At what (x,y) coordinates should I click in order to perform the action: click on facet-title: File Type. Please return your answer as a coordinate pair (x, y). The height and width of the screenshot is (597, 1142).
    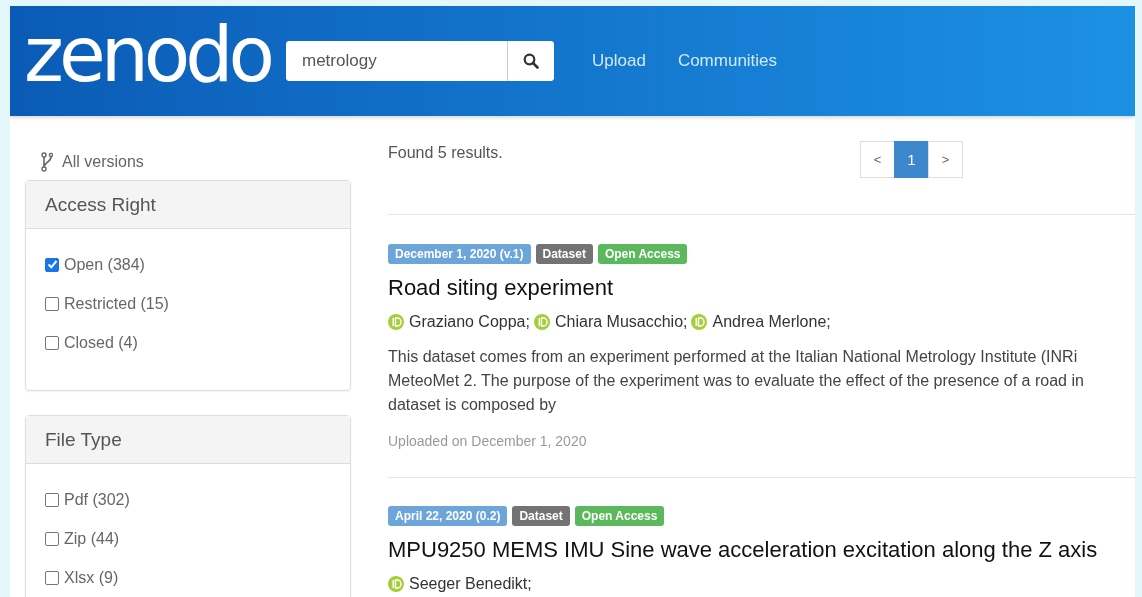
    Looking at the image, I should click on (188, 440).